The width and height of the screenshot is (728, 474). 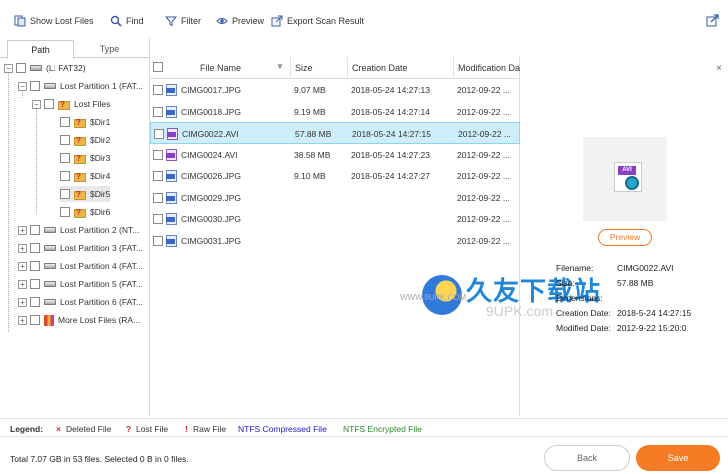 What do you see at coordinates (100, 212) in the screenshot?
I see `tree-item-label: $Dir6` at bounding box center [100, 212].